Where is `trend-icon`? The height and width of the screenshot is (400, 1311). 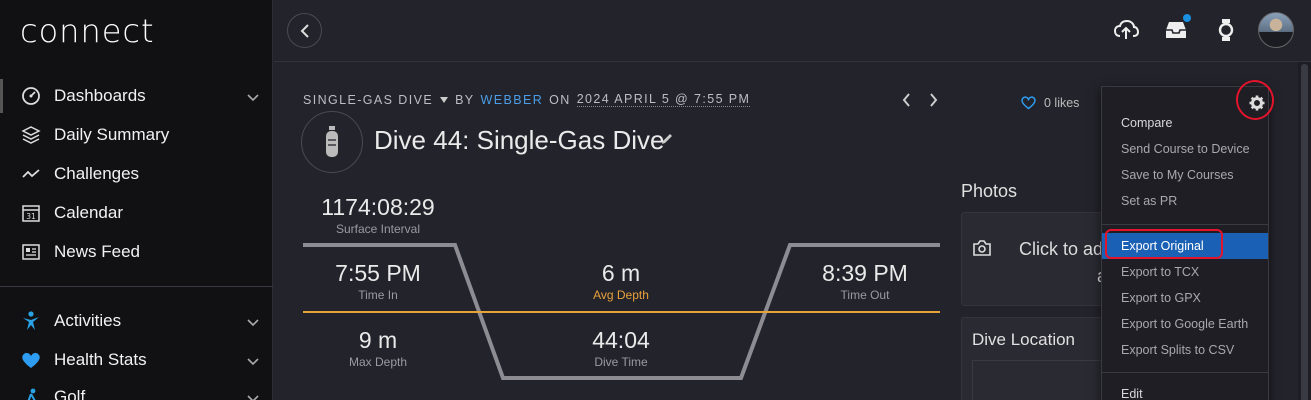 trend-icon is located at coordinates (31, 174).